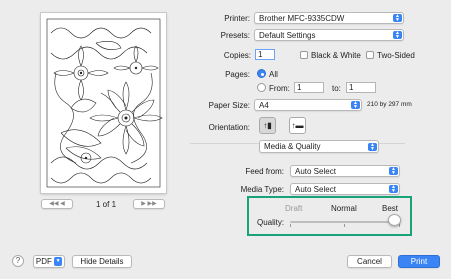 The height and width of the screenshot is (279, 451). I want to click on feed-from-select: Auto Select ▲ ▼, so click(345, 171).